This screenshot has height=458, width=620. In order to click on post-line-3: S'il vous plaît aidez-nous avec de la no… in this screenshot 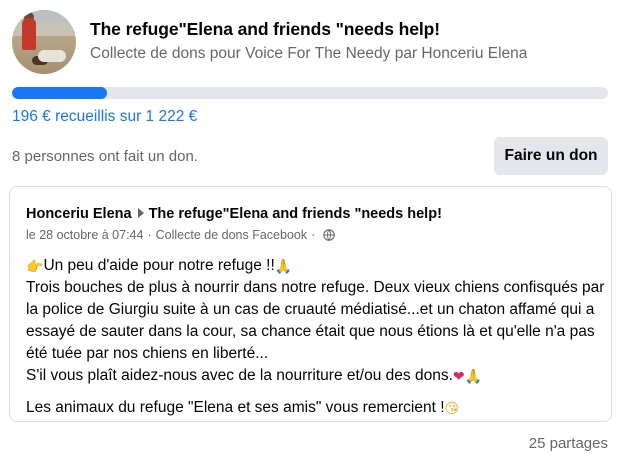, I will do `click(254, 376)`.